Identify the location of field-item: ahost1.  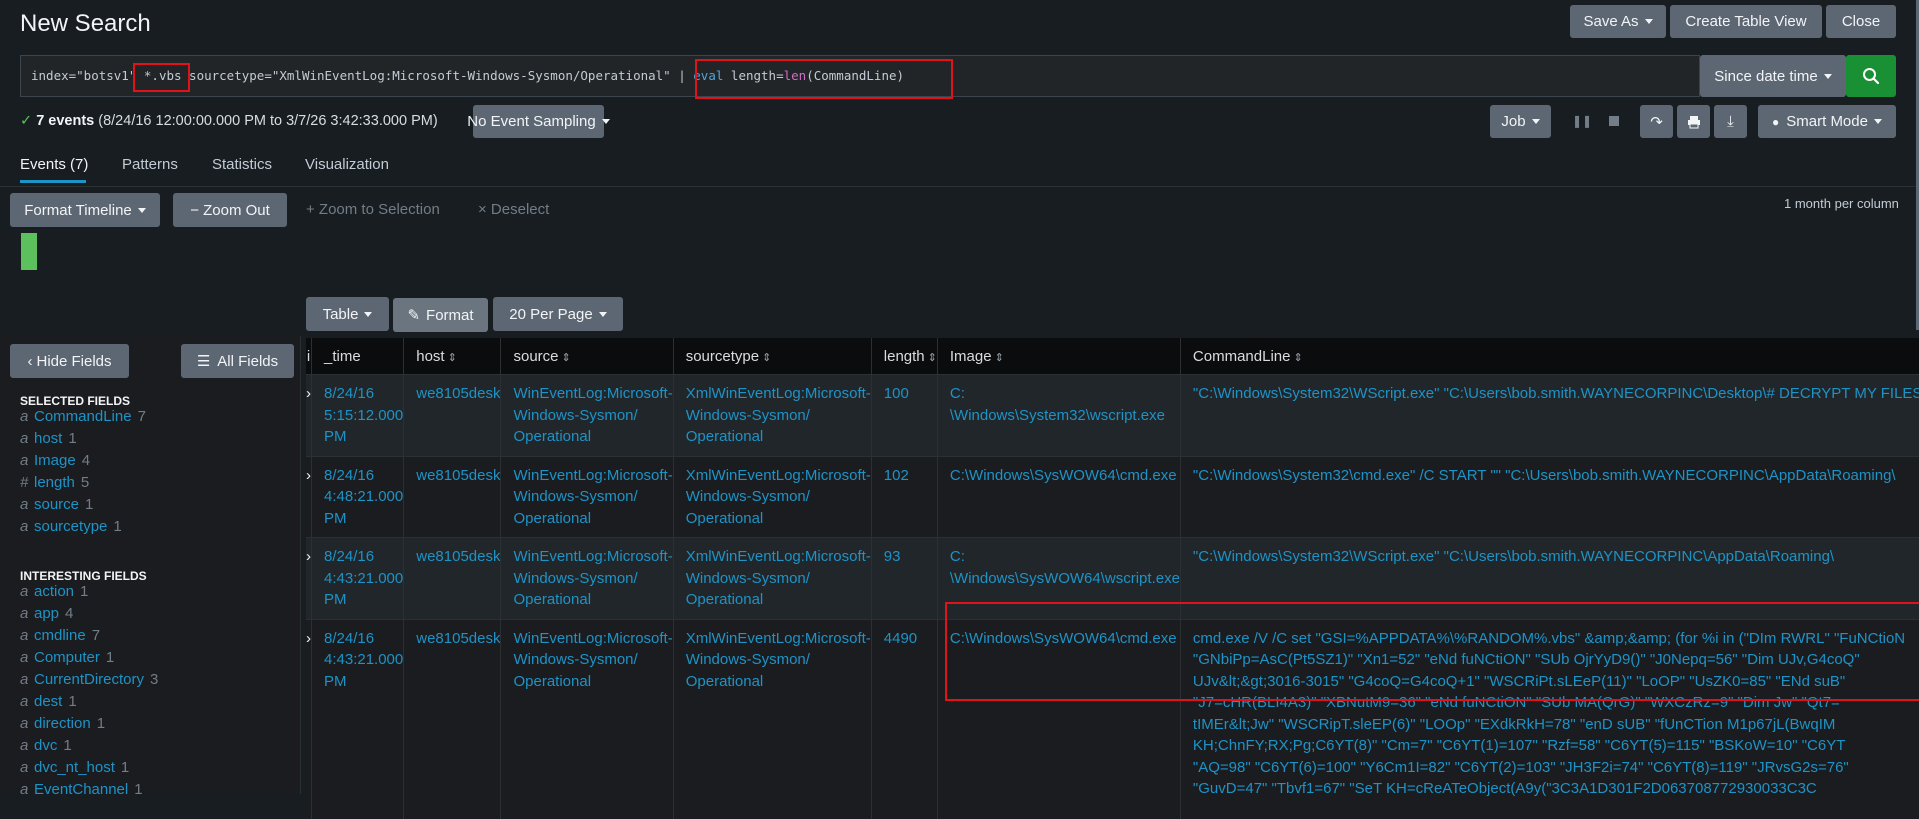
(48, 438).